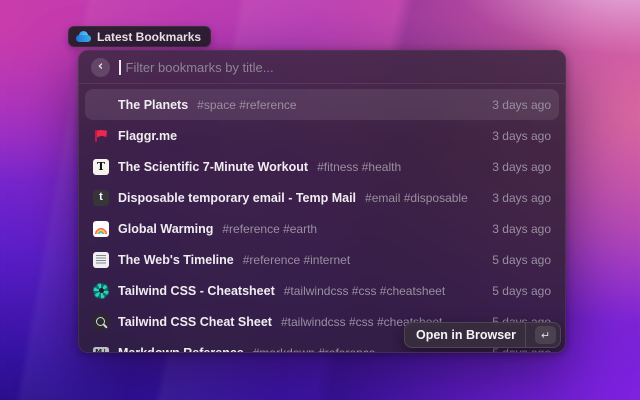  What do you see at coordinates (101, 105) in the screenshot?
I see `blank-icon` at bounding box center [101, 105].